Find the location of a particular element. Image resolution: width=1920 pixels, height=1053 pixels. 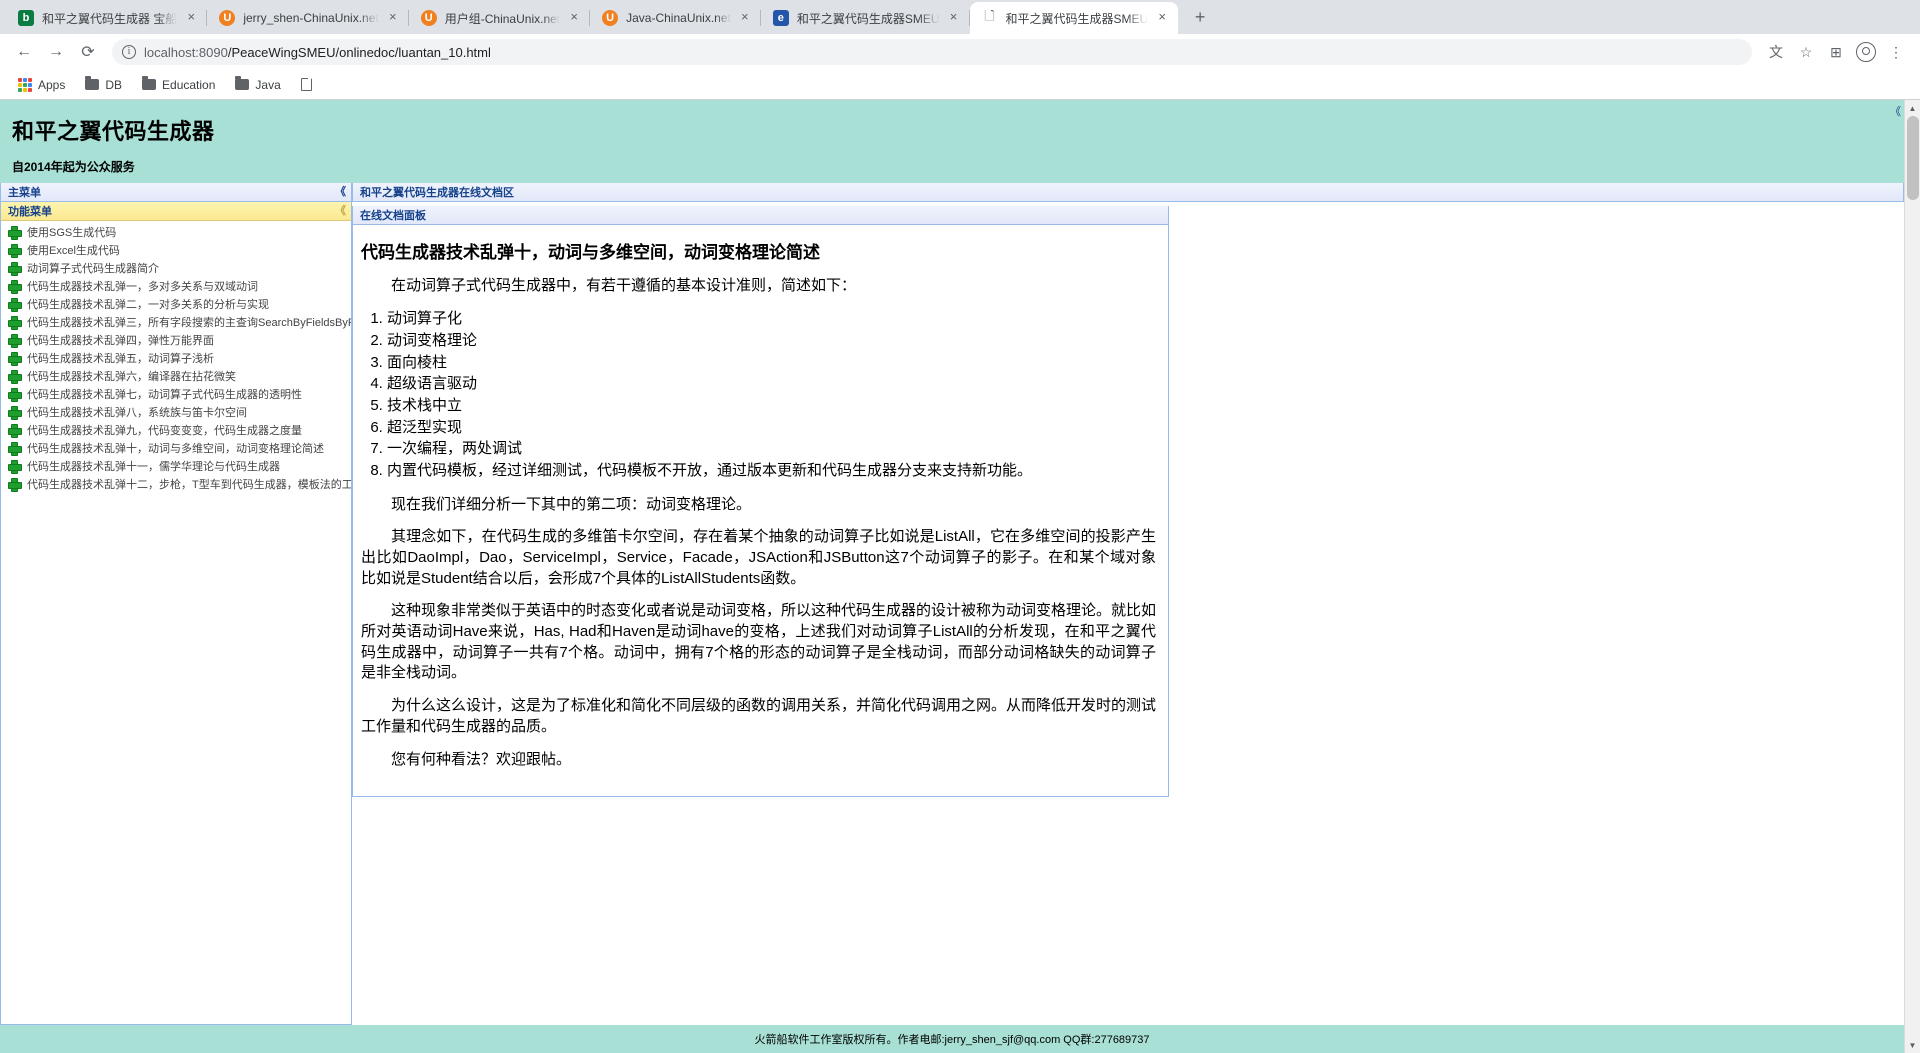

sidebar-item-label: 代码生成器技术乱弹十，动词与多维空间，动词变格理论简述 is located at coordinates (175, 449).